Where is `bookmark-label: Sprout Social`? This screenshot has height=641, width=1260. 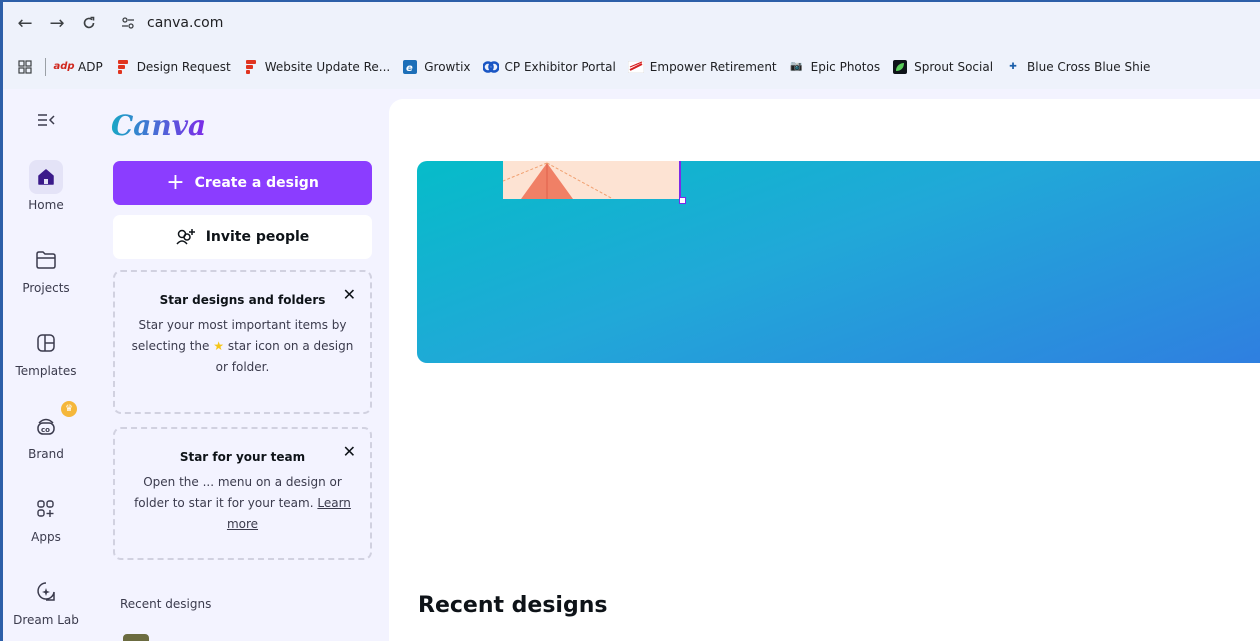
bookmark-label: Sprout Social is located at coordinates (954, 66).